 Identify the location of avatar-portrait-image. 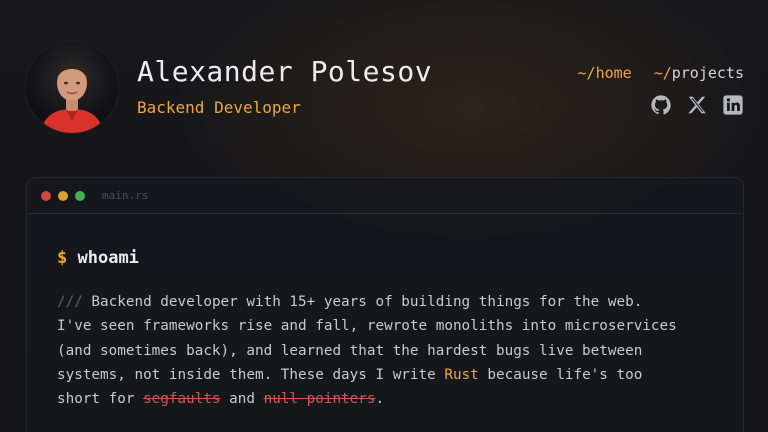
(72, 87).